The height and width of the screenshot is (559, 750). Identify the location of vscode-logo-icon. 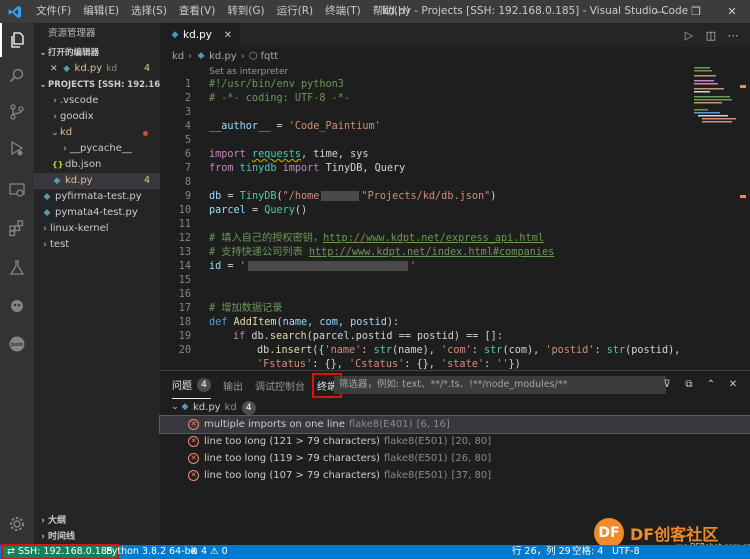
(15, 11).